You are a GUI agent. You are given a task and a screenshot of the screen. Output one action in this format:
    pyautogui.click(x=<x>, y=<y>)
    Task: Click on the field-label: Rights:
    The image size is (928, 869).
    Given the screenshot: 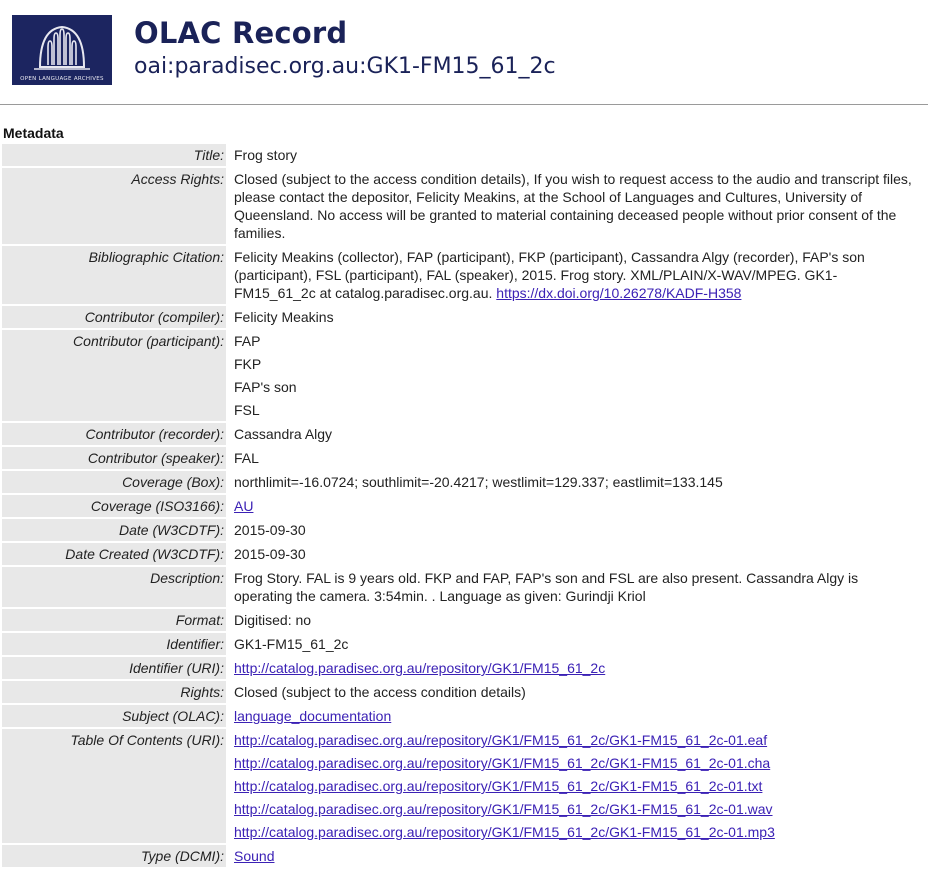 What is the action you would take?
    pyautogui.click(x=114, y=692)
    